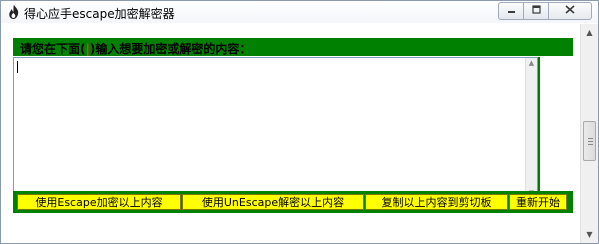 The height and width of the screenshot is (244, 599). What do you see at coordinates (589, 234) in the screenshot?
I see `window-scroll-down-icon: ▼` at bounding box center [589, 234].